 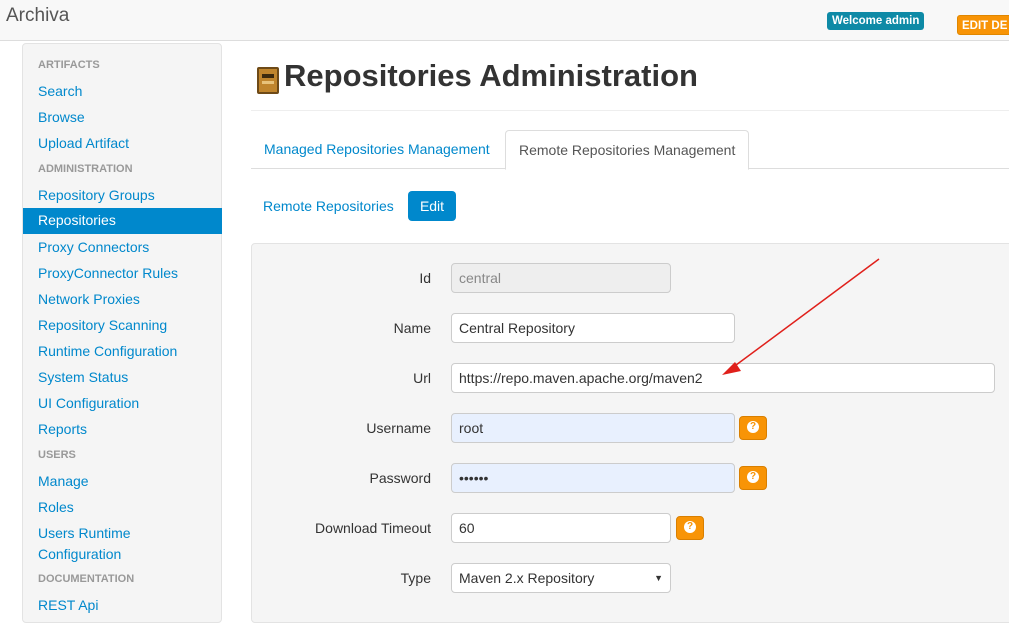 I want to click on url-label: Url, so click(x=422, y=378).